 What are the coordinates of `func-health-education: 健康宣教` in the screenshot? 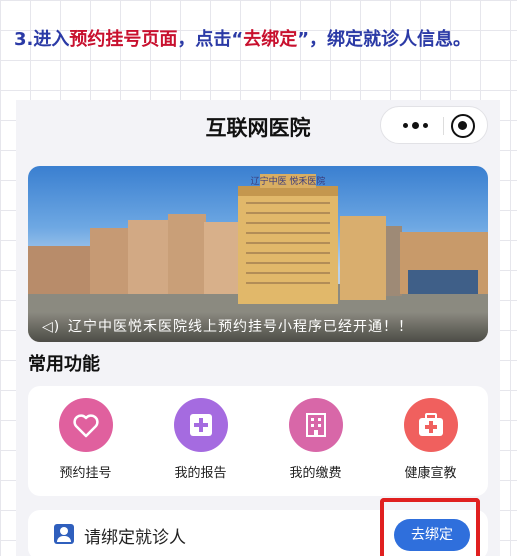 It's located at (430, 439).